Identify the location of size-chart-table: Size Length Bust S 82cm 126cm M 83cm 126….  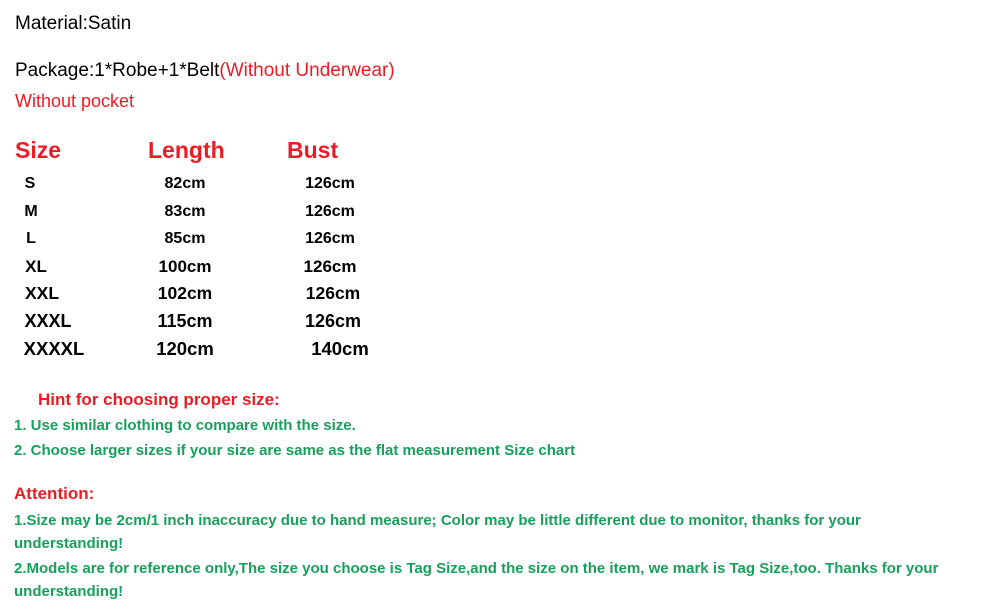
(200, 249).